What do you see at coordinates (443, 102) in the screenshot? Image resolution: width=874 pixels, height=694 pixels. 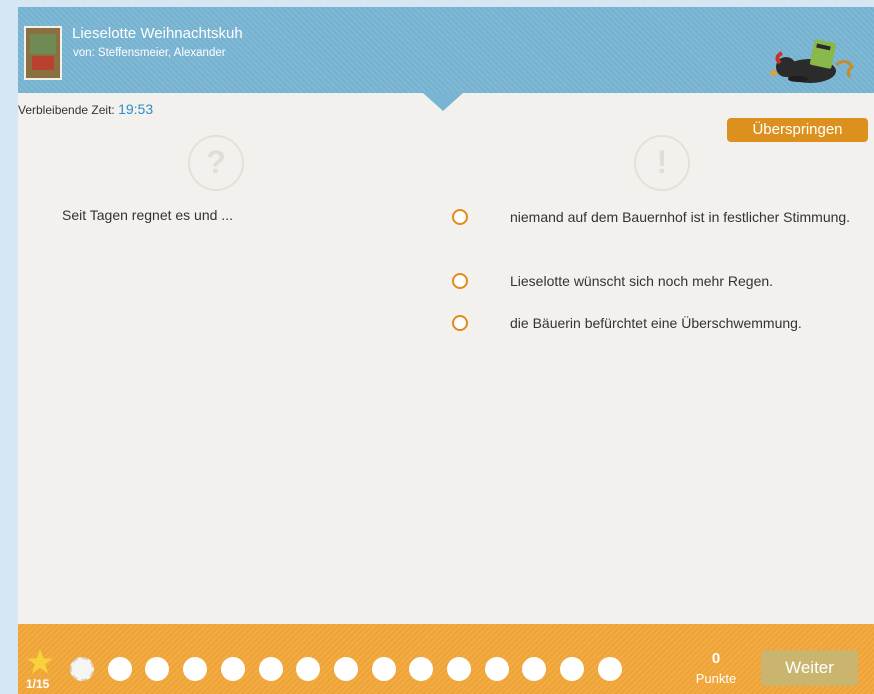 I see `header-pointer` at bounding box center [443, 102].